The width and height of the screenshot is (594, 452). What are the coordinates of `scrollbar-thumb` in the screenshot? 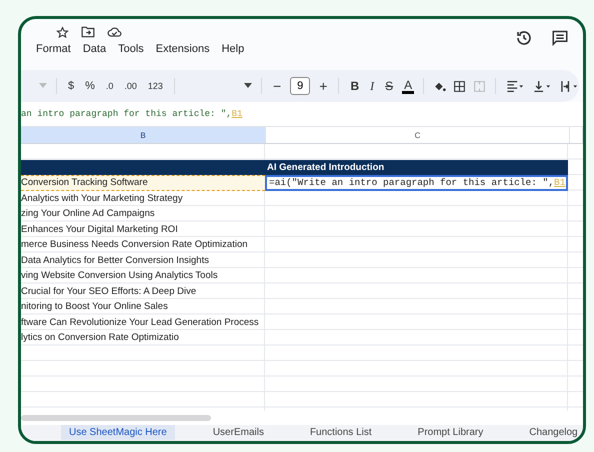 It's located at (116, 418).